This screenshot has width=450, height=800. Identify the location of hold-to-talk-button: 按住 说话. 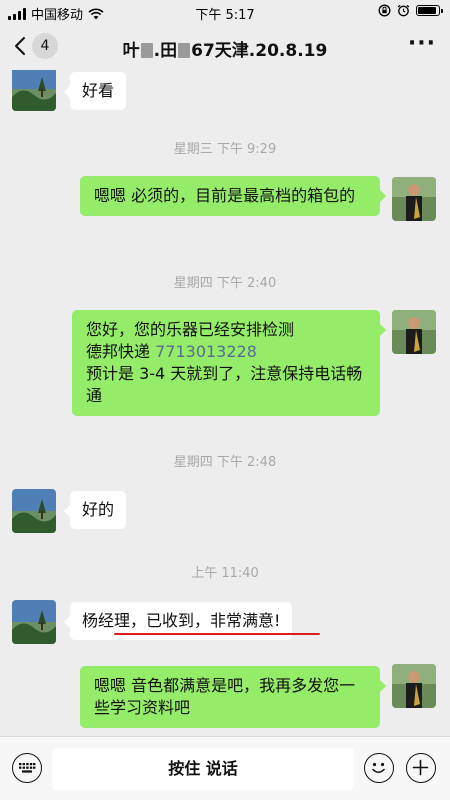
(203, 769).